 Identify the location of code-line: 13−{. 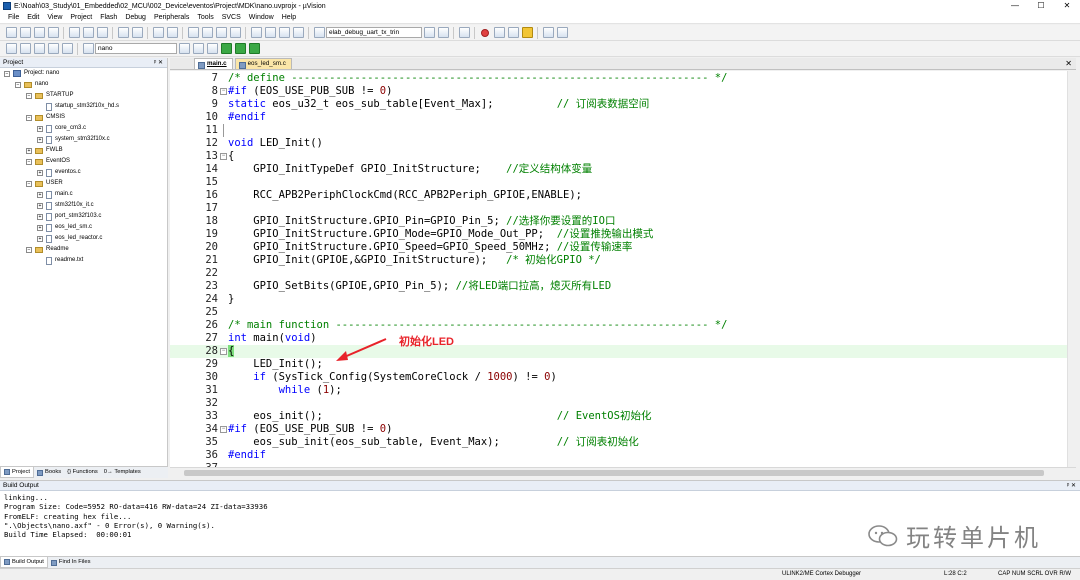
(623, 156).